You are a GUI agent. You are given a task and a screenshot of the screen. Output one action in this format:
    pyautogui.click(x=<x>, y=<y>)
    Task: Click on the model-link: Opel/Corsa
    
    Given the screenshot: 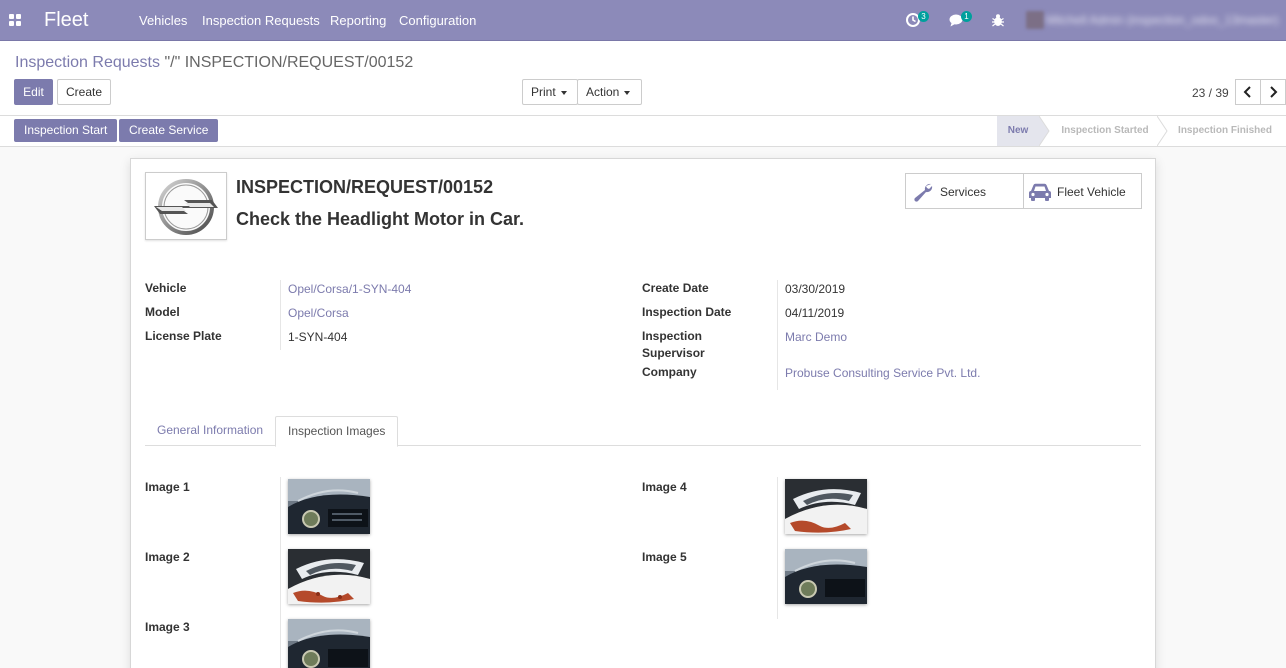 What is the action you would take?
    pyautogui.click(x=318, y=313)
    